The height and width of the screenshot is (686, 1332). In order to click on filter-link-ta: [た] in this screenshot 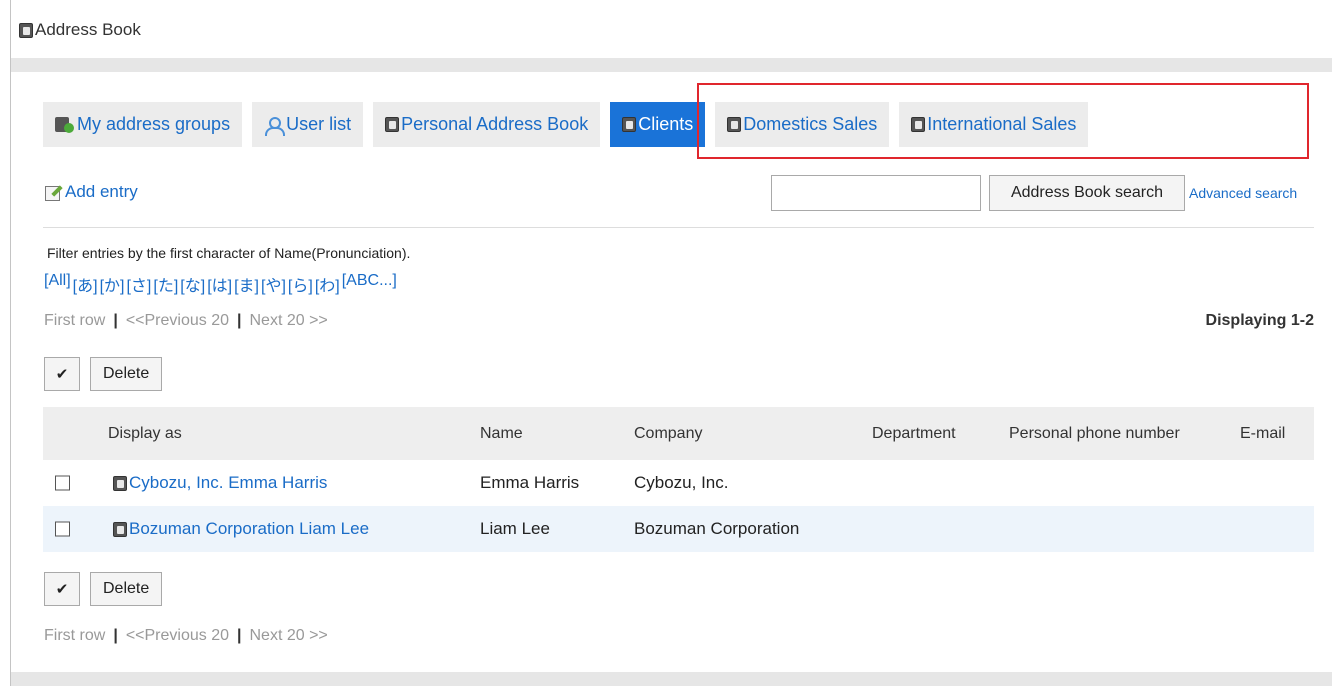, I will do `click(165, 284)`.